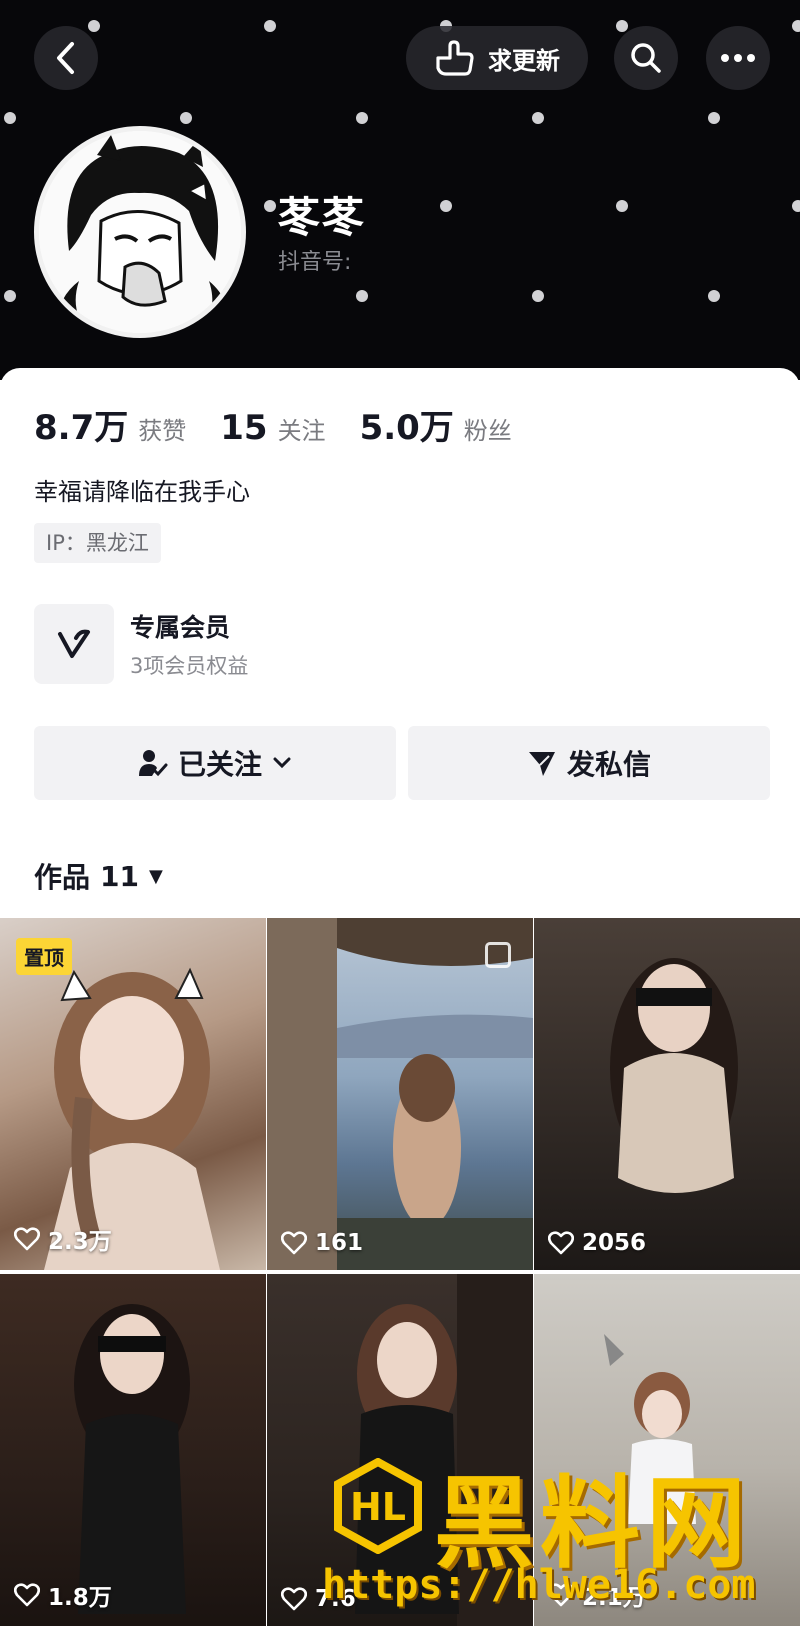  I want to click on membership-title: 专属会员, so click(180, 626).